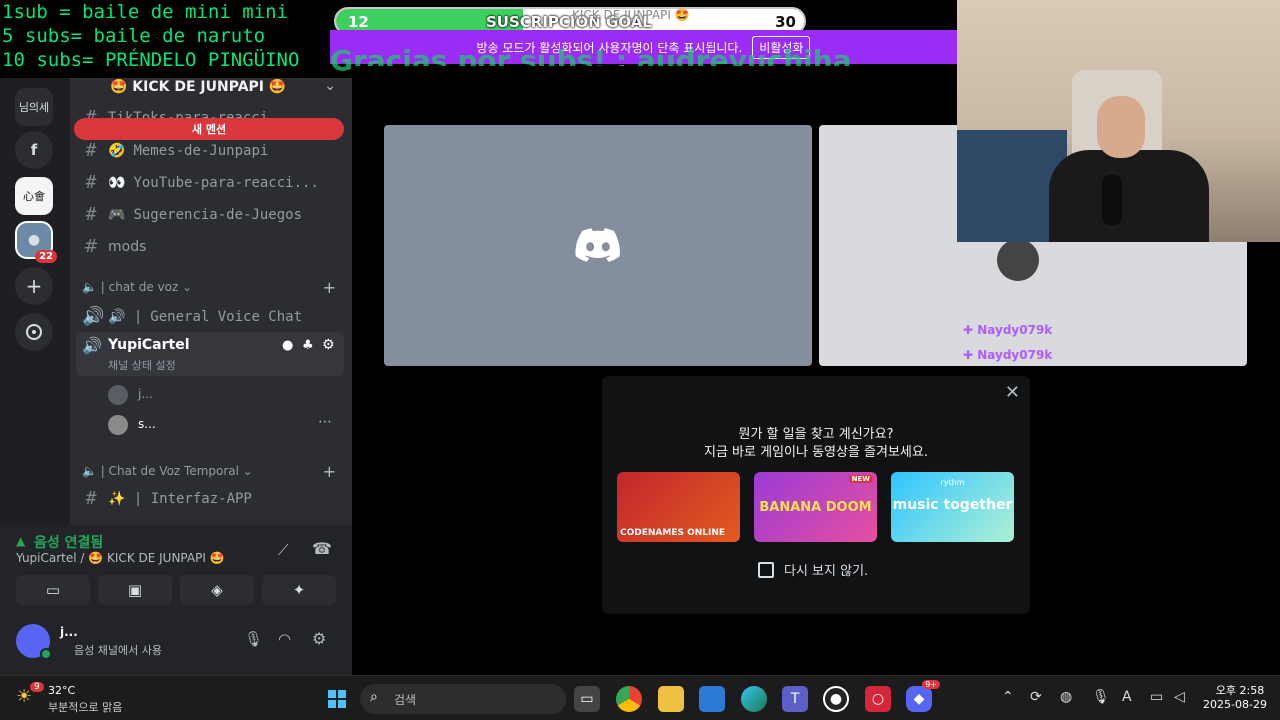  I want to click on teams-icon: T, so click(795, 699).